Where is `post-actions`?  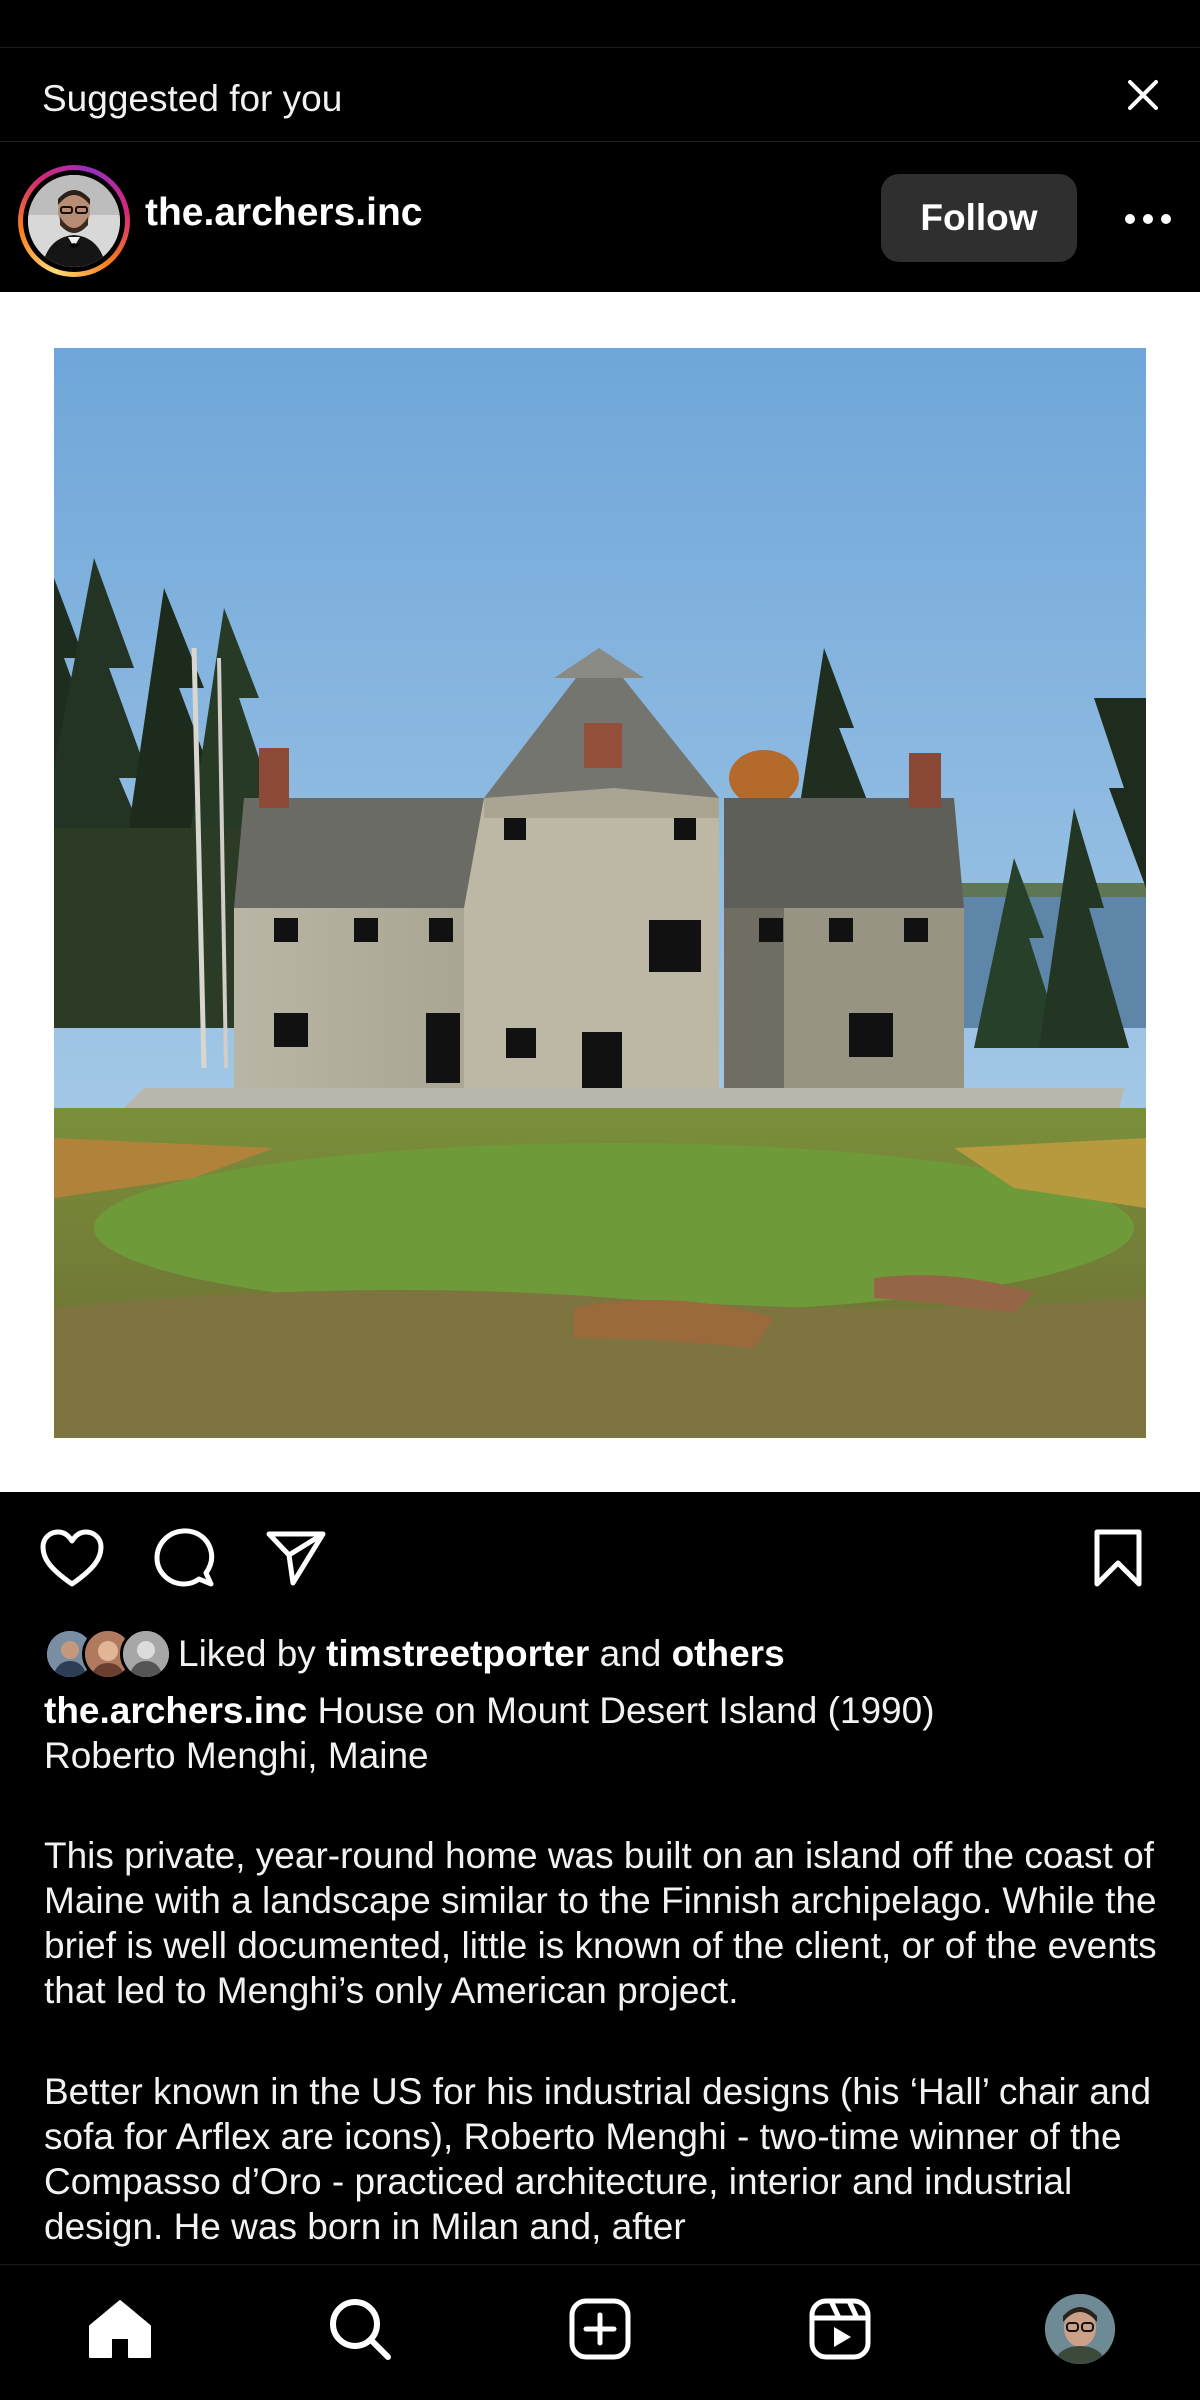
post-actions is located at coordinates (600, 1557).